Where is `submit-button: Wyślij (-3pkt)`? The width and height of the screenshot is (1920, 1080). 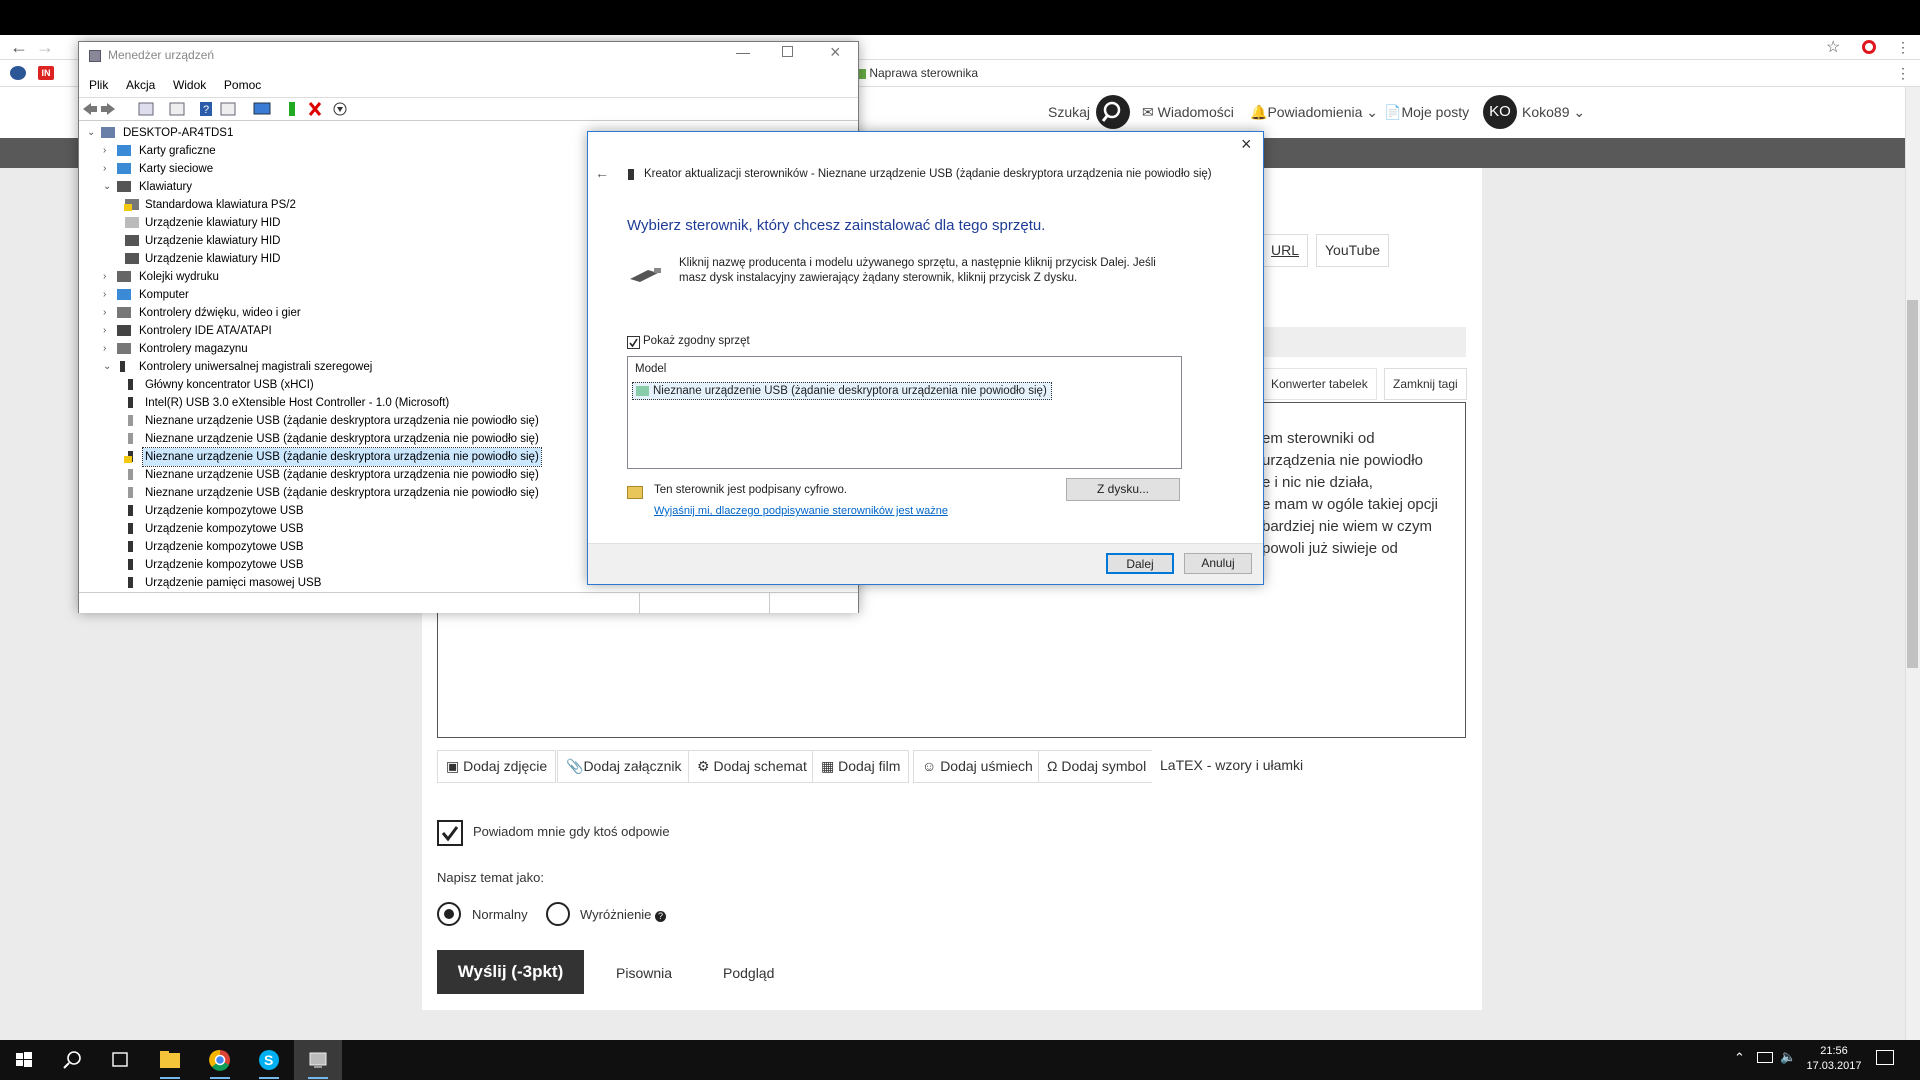
submit-button: Wyślij (-3pkt) is located at coordinates (510, 972).